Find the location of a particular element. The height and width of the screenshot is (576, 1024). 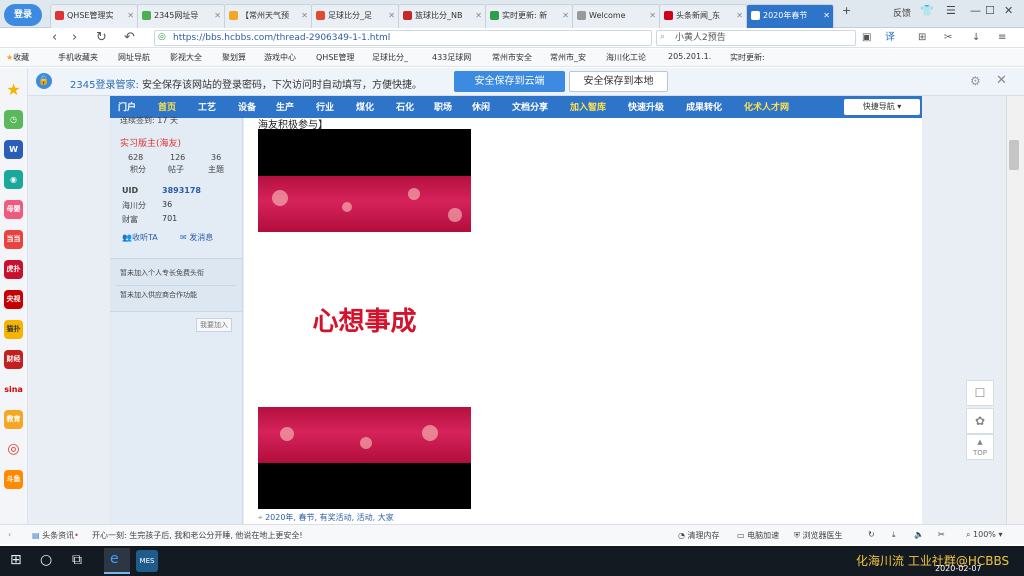

taskbar-browser-app: e is located at coordinates (117, 561).